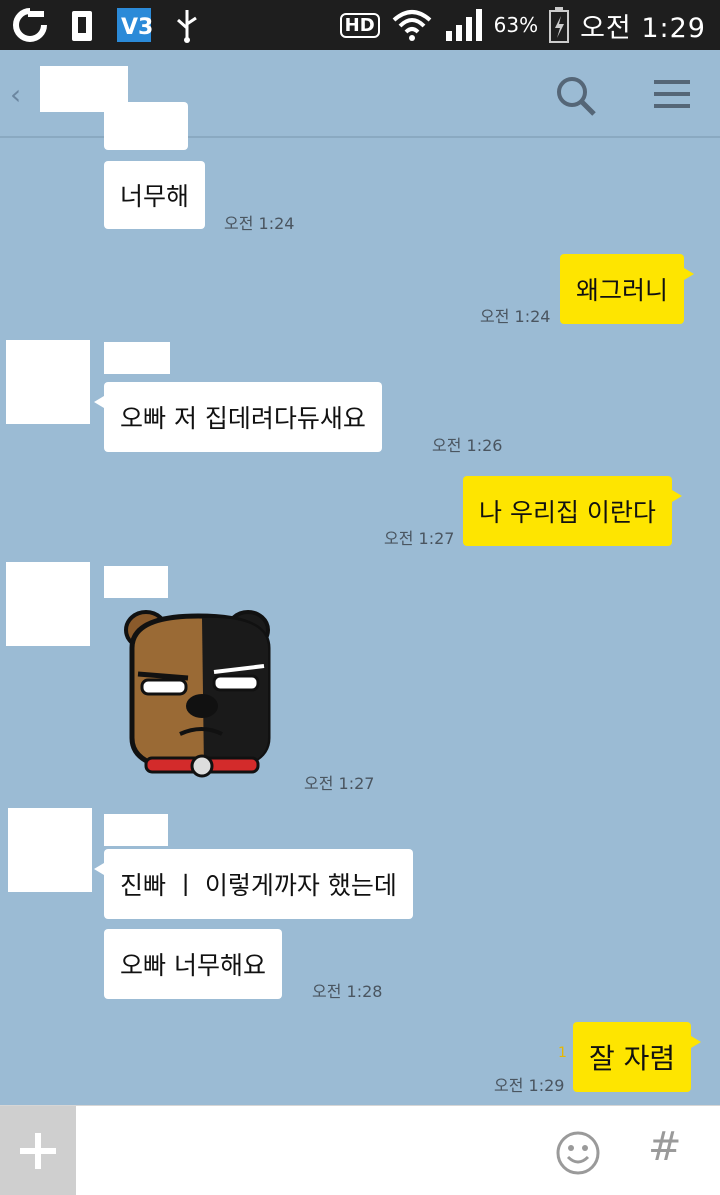 This screenshot has height=1195, width=720. What do you see at coordinates (572, 511) in the screenshot?
I see `message-bubble-mine: 나 우리집 이란다` at bounding box center [572, 511].